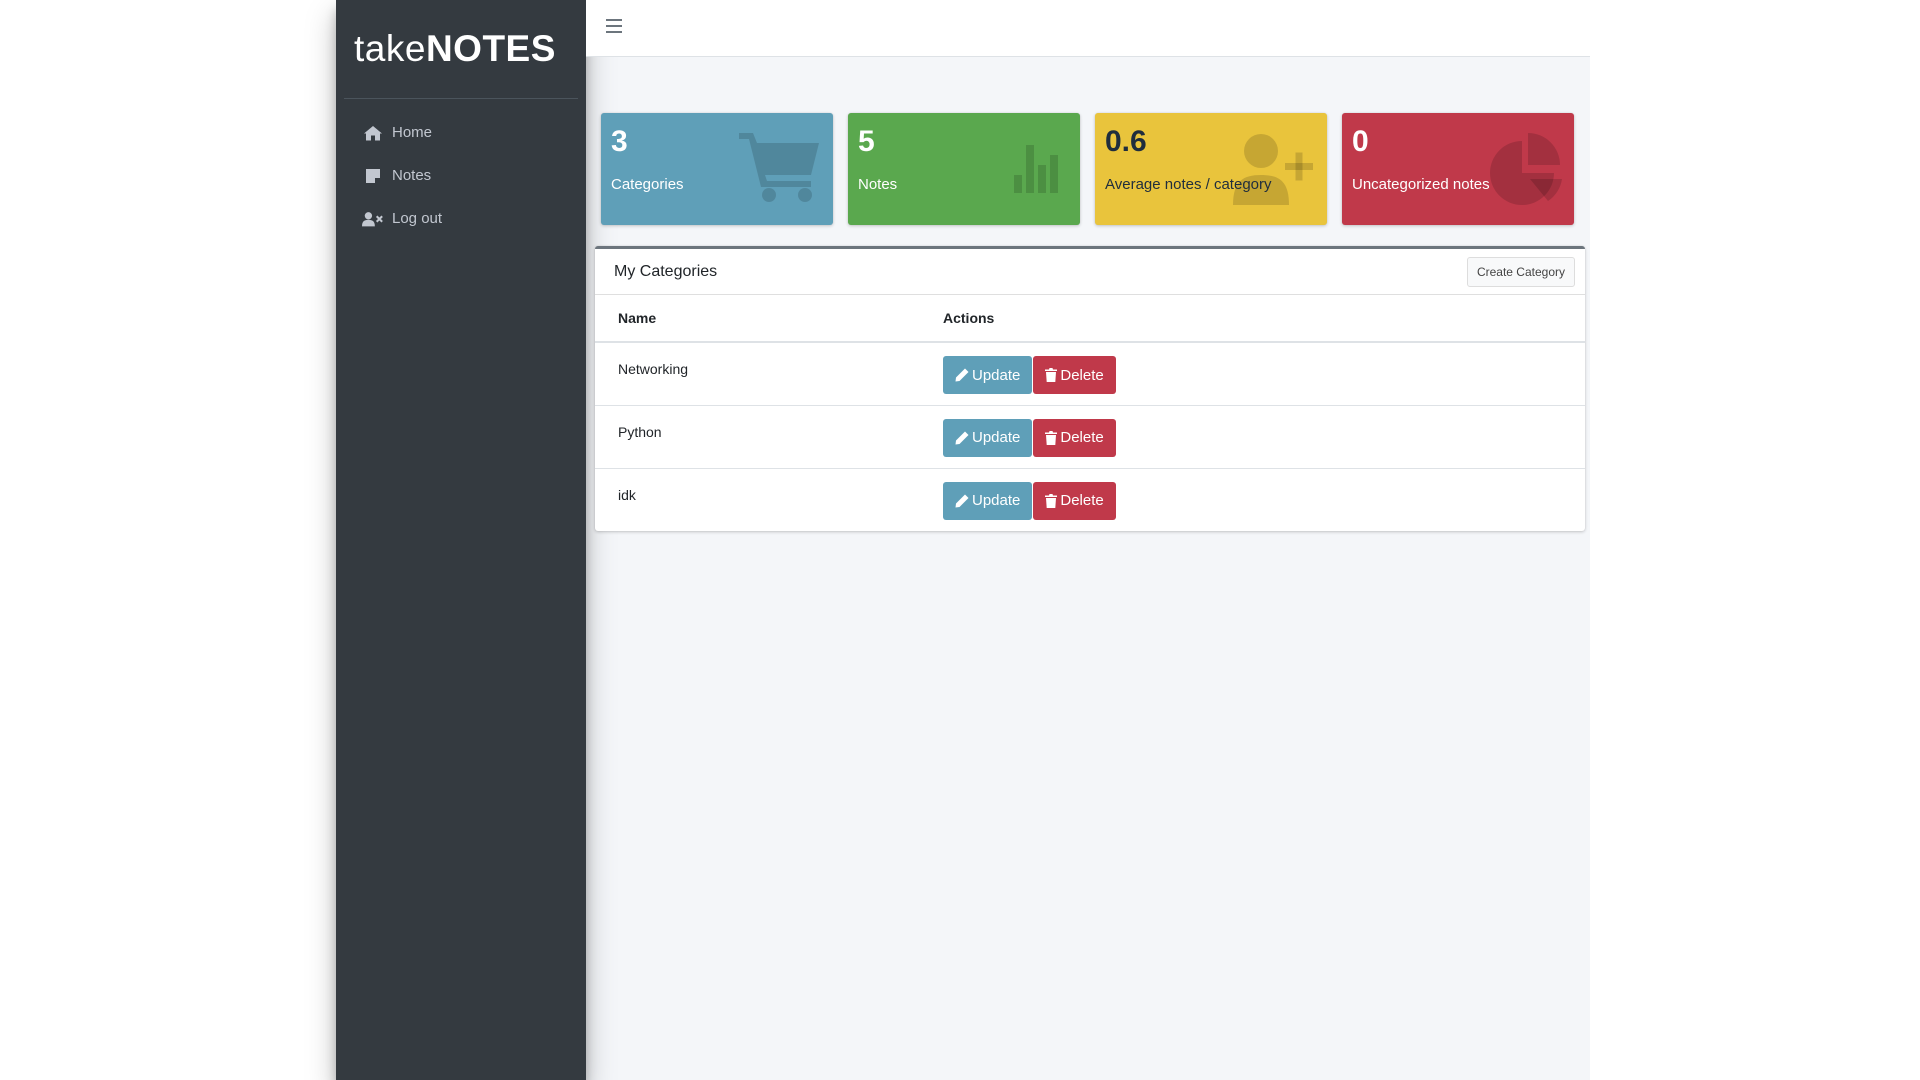 The image size is (1920, 1080). I want to click on brand-bold: NOTES, so click(490, 48).